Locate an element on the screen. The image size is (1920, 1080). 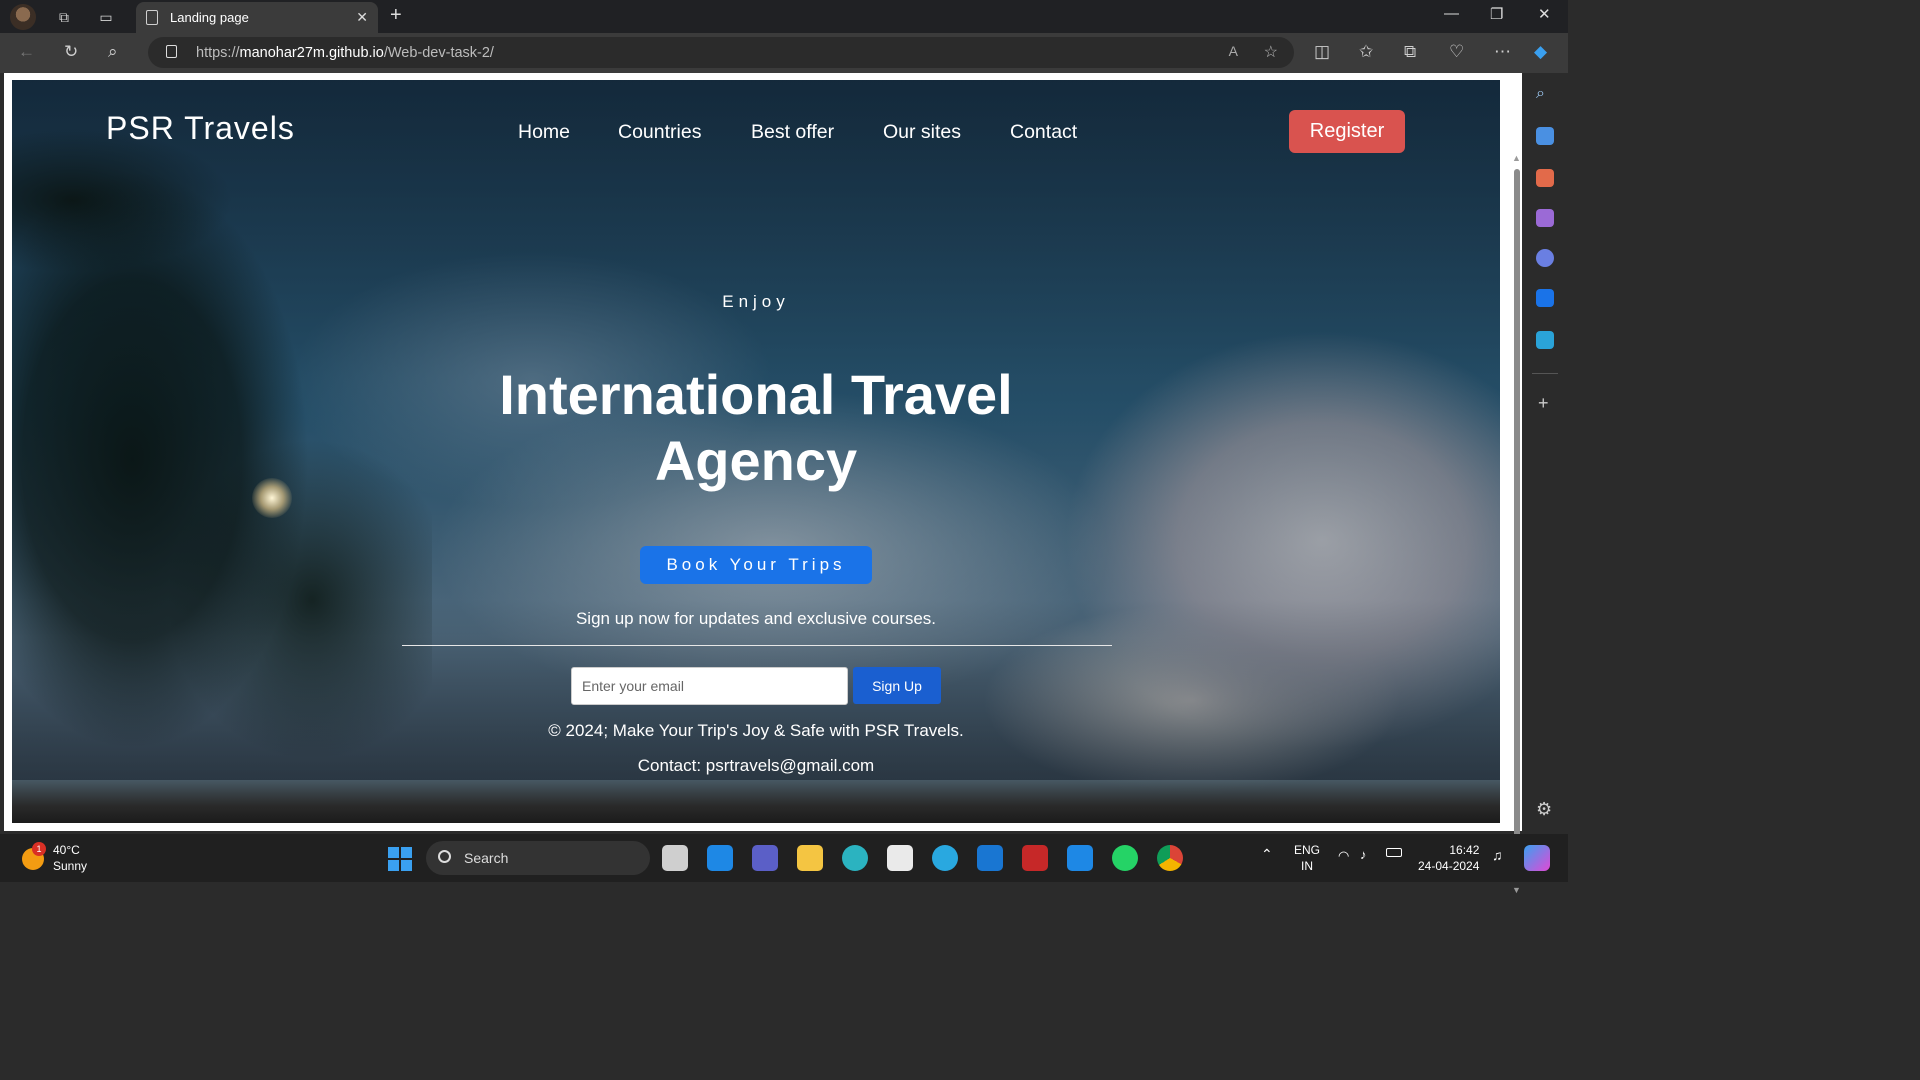
battery-icon is located at coordinates (1394, 852).